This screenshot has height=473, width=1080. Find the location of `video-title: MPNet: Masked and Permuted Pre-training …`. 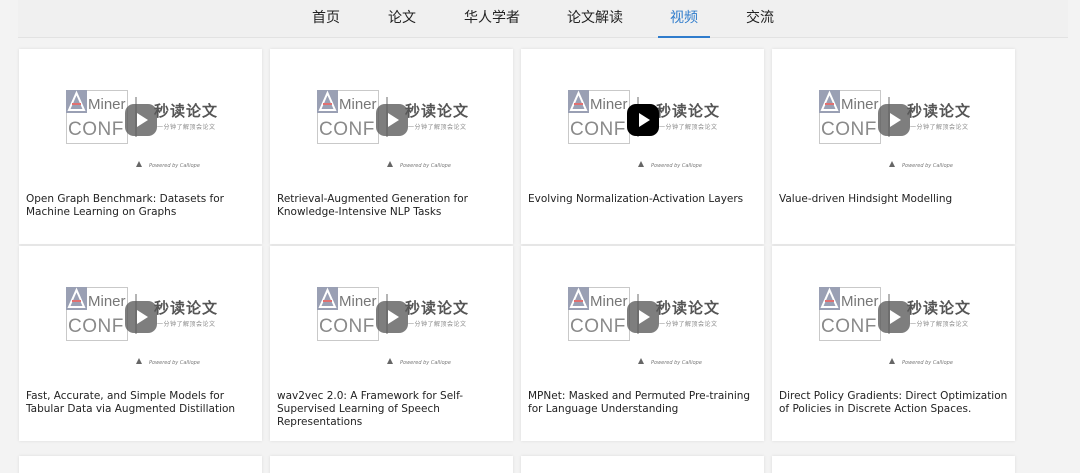

video-title: MPNet: Masked and Permuted Pre-training … is located at coordinates (644, 403).